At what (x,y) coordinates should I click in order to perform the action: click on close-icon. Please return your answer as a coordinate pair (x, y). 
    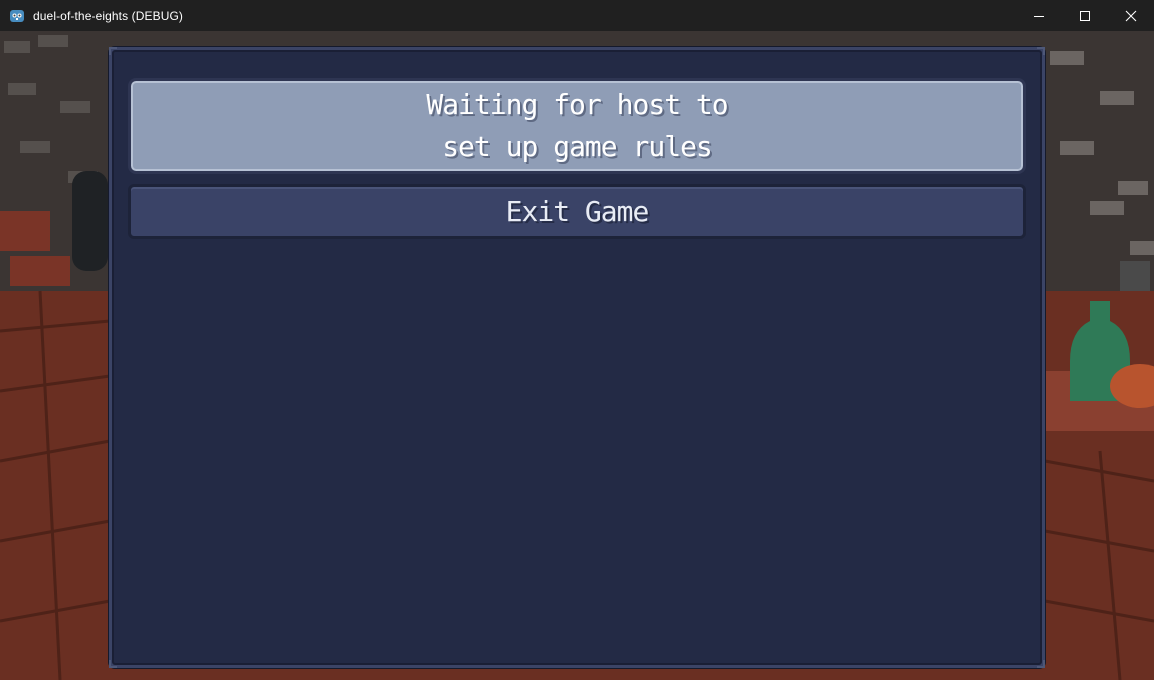
    Looking at the image, I should click on (1131, 15).